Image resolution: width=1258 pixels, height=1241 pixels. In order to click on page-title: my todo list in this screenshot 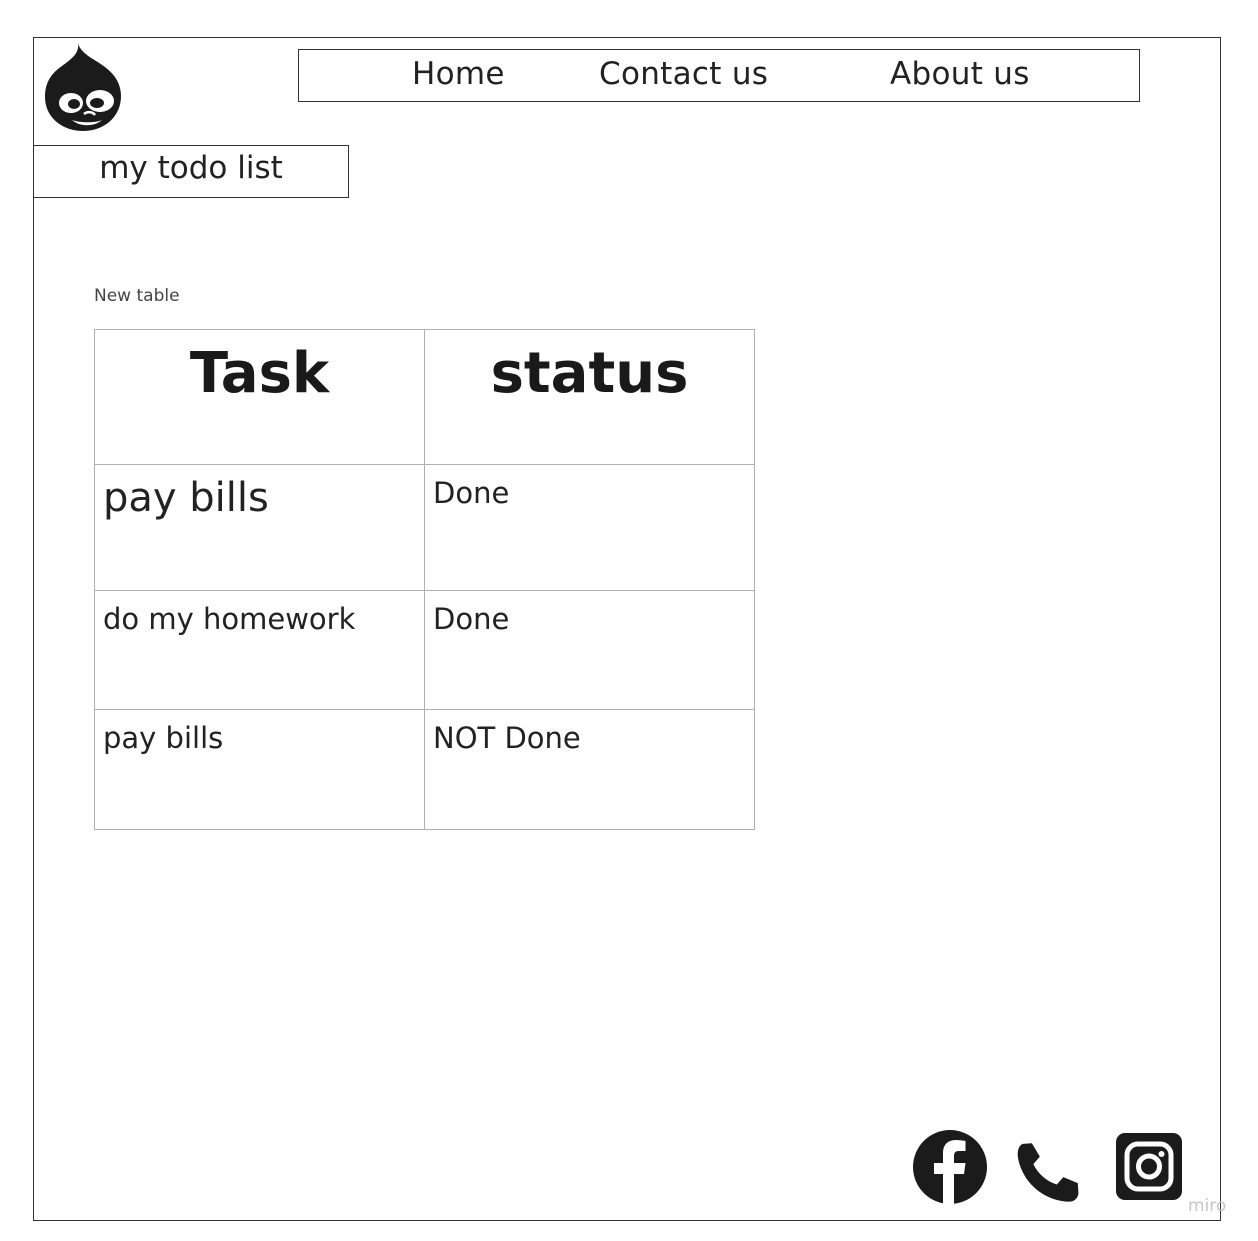, I will do `click(191, 171)`.